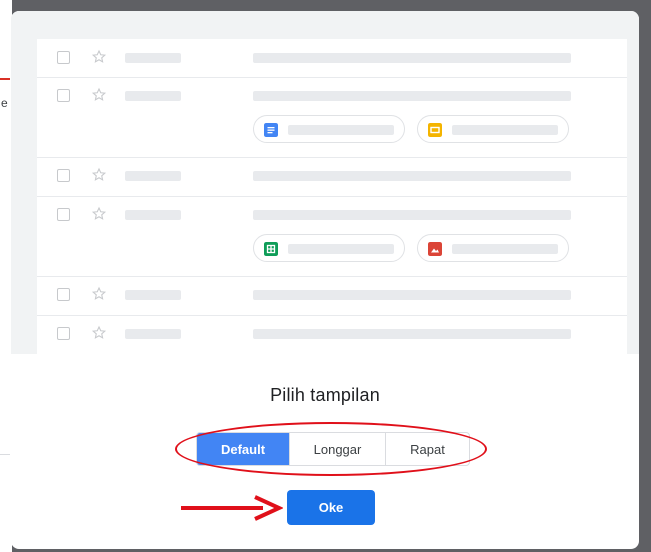  I want to click on background-accent-line, so click(5, 79).